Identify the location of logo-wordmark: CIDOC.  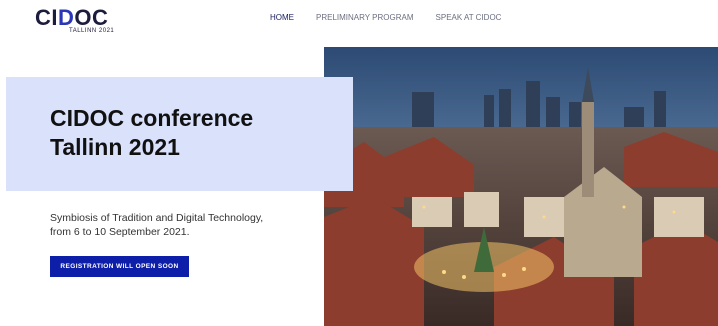
(71, 18).